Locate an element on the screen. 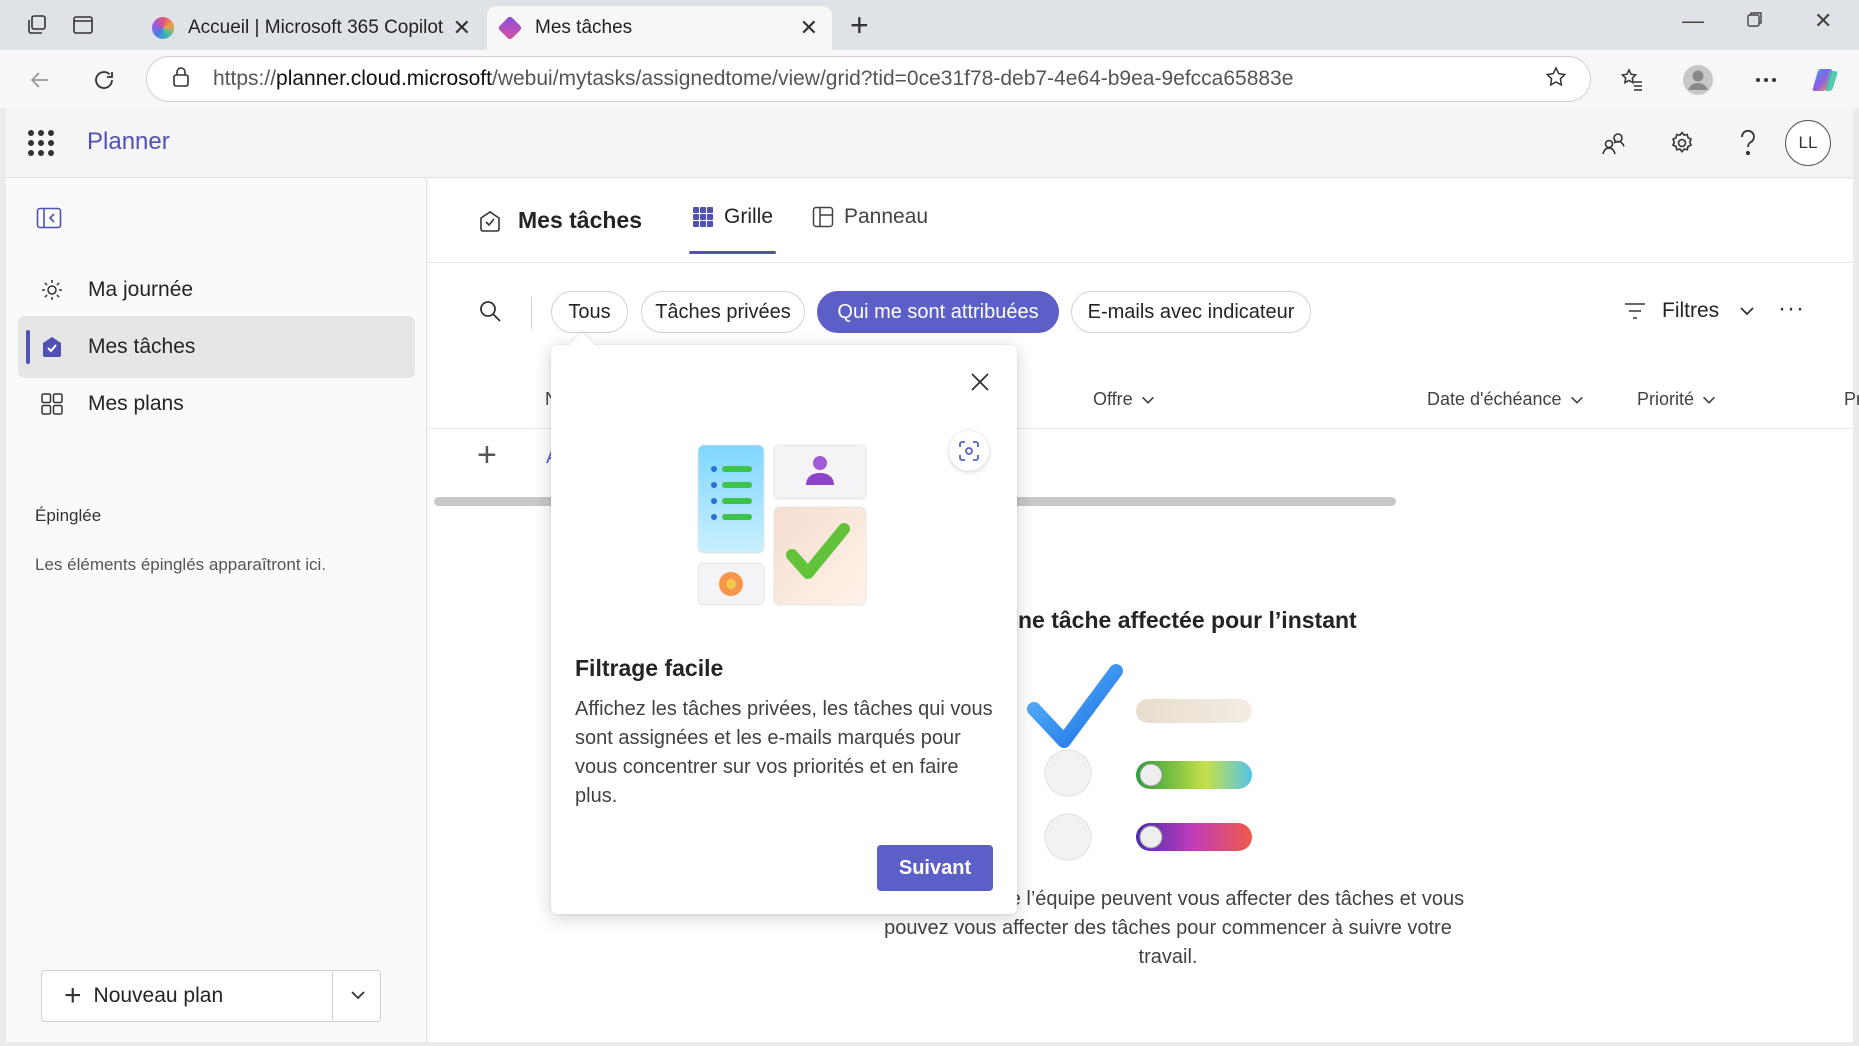 This screenshot has width=1859, height=1046. close-popover-icon is located at coordinates (980, 384).